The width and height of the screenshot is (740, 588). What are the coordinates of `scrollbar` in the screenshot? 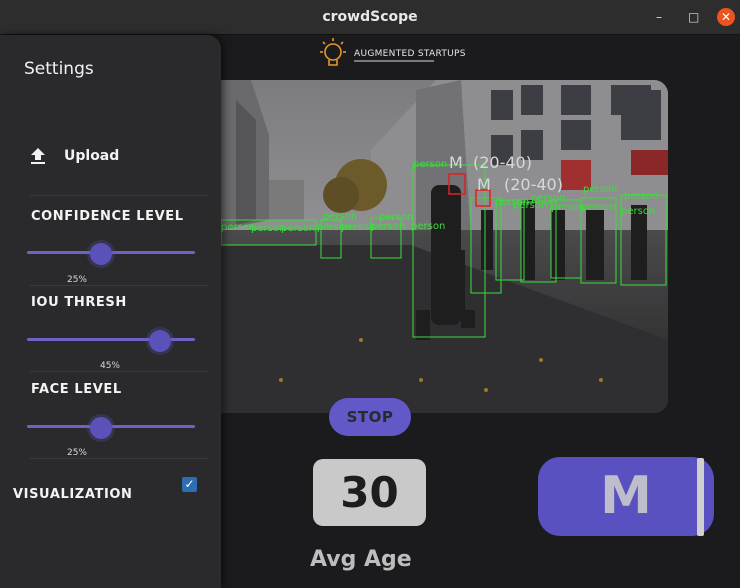 It's located at (700, 497).